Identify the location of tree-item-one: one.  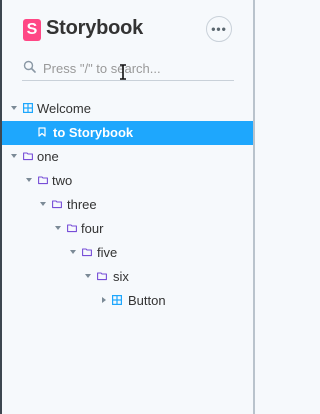
(127, 157).